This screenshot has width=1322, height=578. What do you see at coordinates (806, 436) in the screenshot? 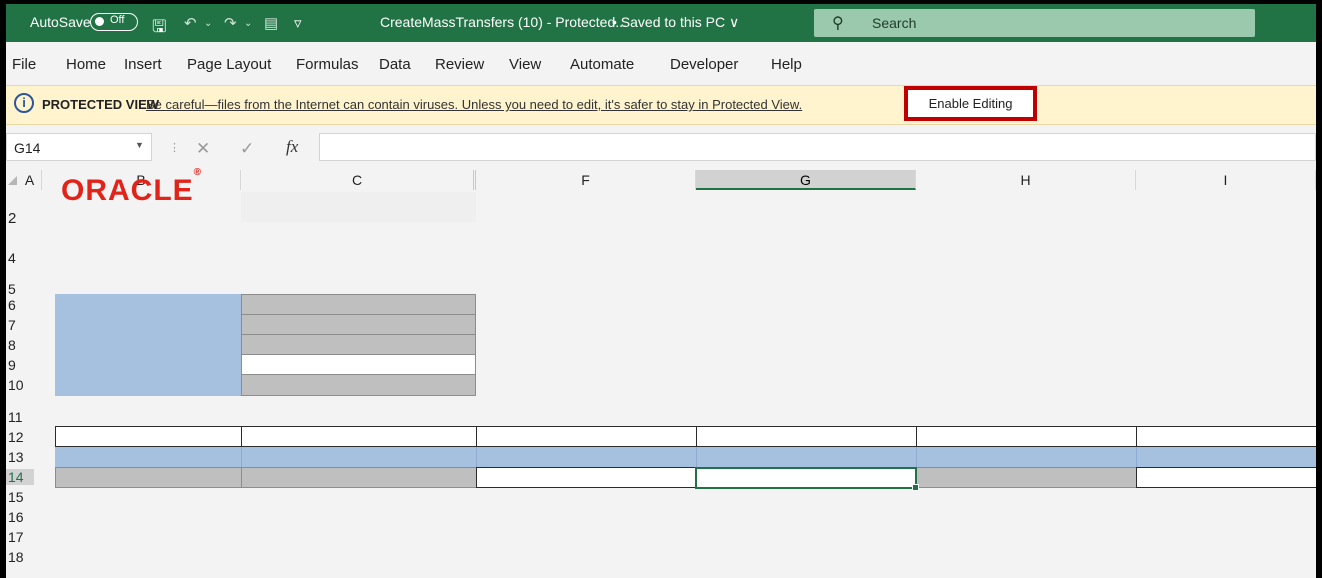
I see `cell-g12` at bounding box center [806, 436].